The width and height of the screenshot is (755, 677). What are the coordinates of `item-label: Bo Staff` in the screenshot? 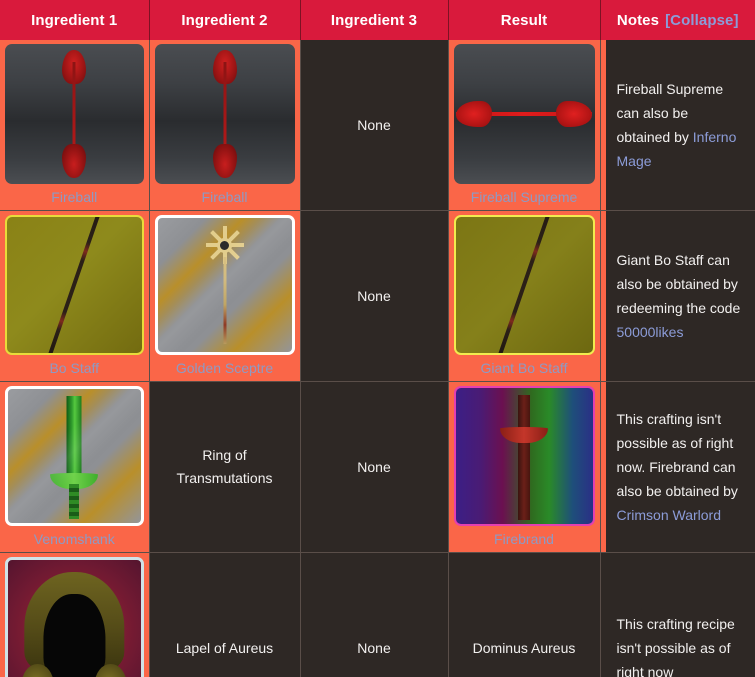 It's located at (74, 368).